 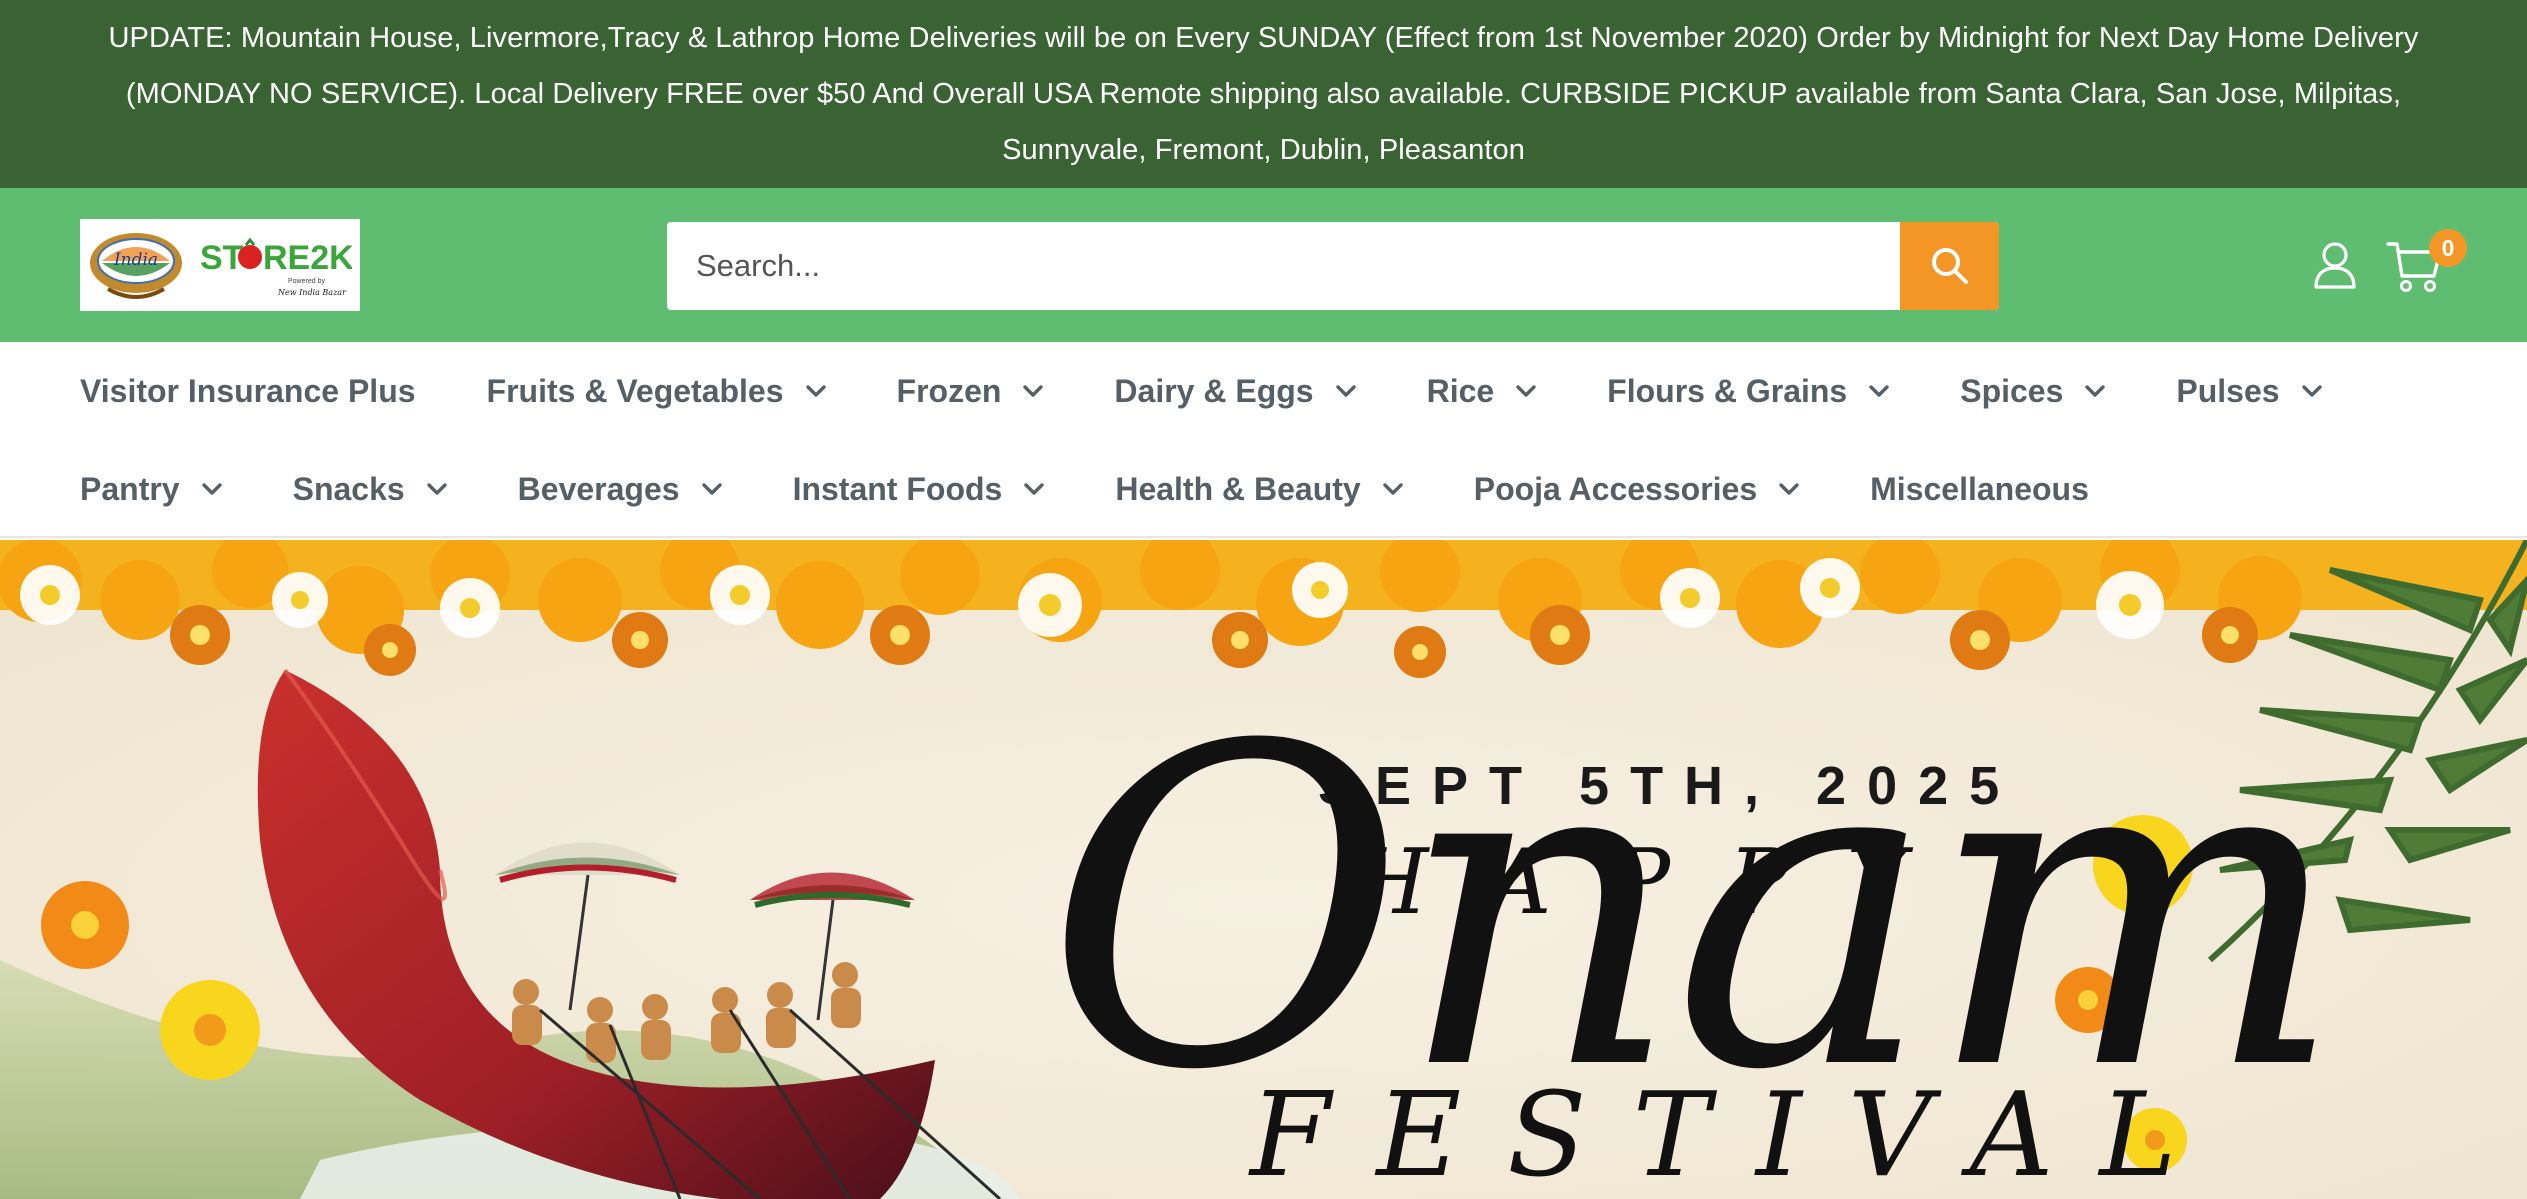 What do you see at coordinates (1736, 1133) in the screenshot?
I see `hero-festival: FESTIVAL` at bounding box center [1736, 1133].